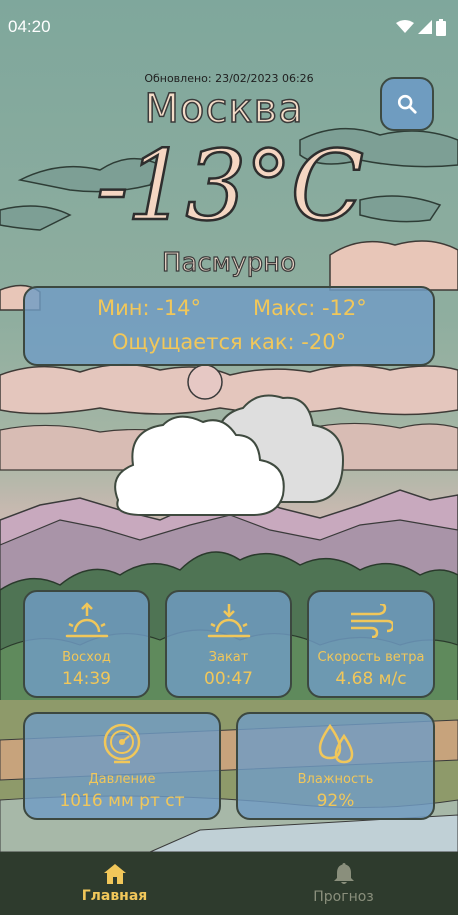 Image resolution: width=458 pixels, height=915 pixels. What do you see at coordinates (335, 779) in the screenshot?
I see `humidity-label: Влажность` at bounding box center [335, 779].